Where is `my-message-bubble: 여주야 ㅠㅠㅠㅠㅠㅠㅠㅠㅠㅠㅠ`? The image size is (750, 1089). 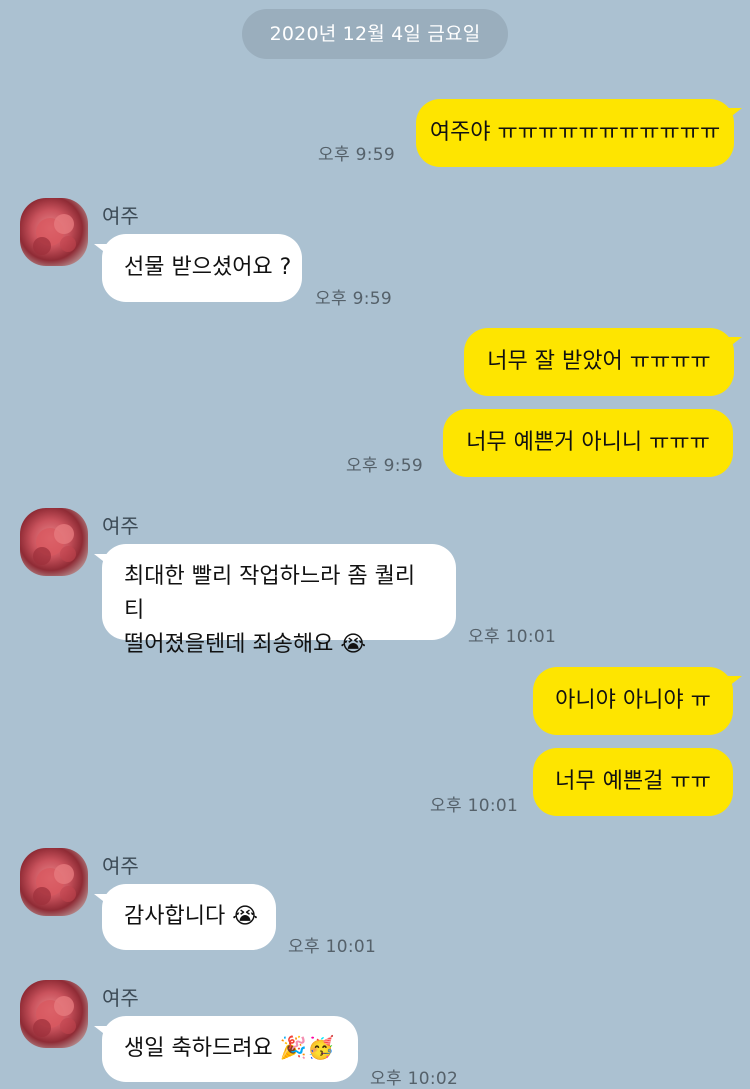
my-message-bubble: 여주야 ㅠㅠㅠㅠㅠㅠㅠㅠㅠㅠㅠ is located at coordinates (575, 133).